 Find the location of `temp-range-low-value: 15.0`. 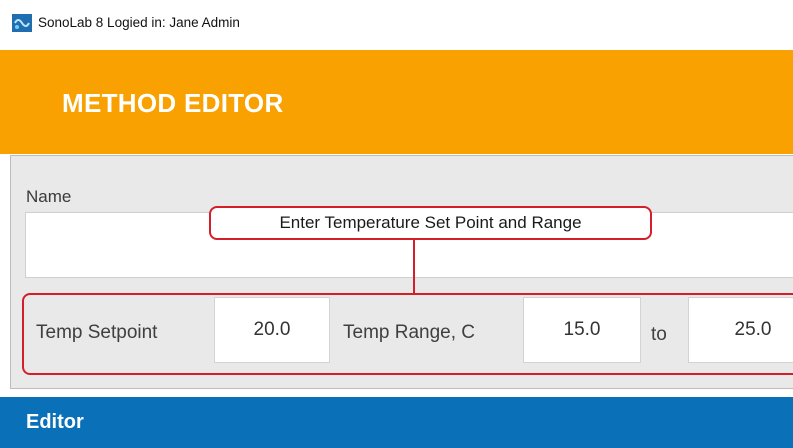

temp-range-low-value: 15.0 is located at coordinates (582, 329).